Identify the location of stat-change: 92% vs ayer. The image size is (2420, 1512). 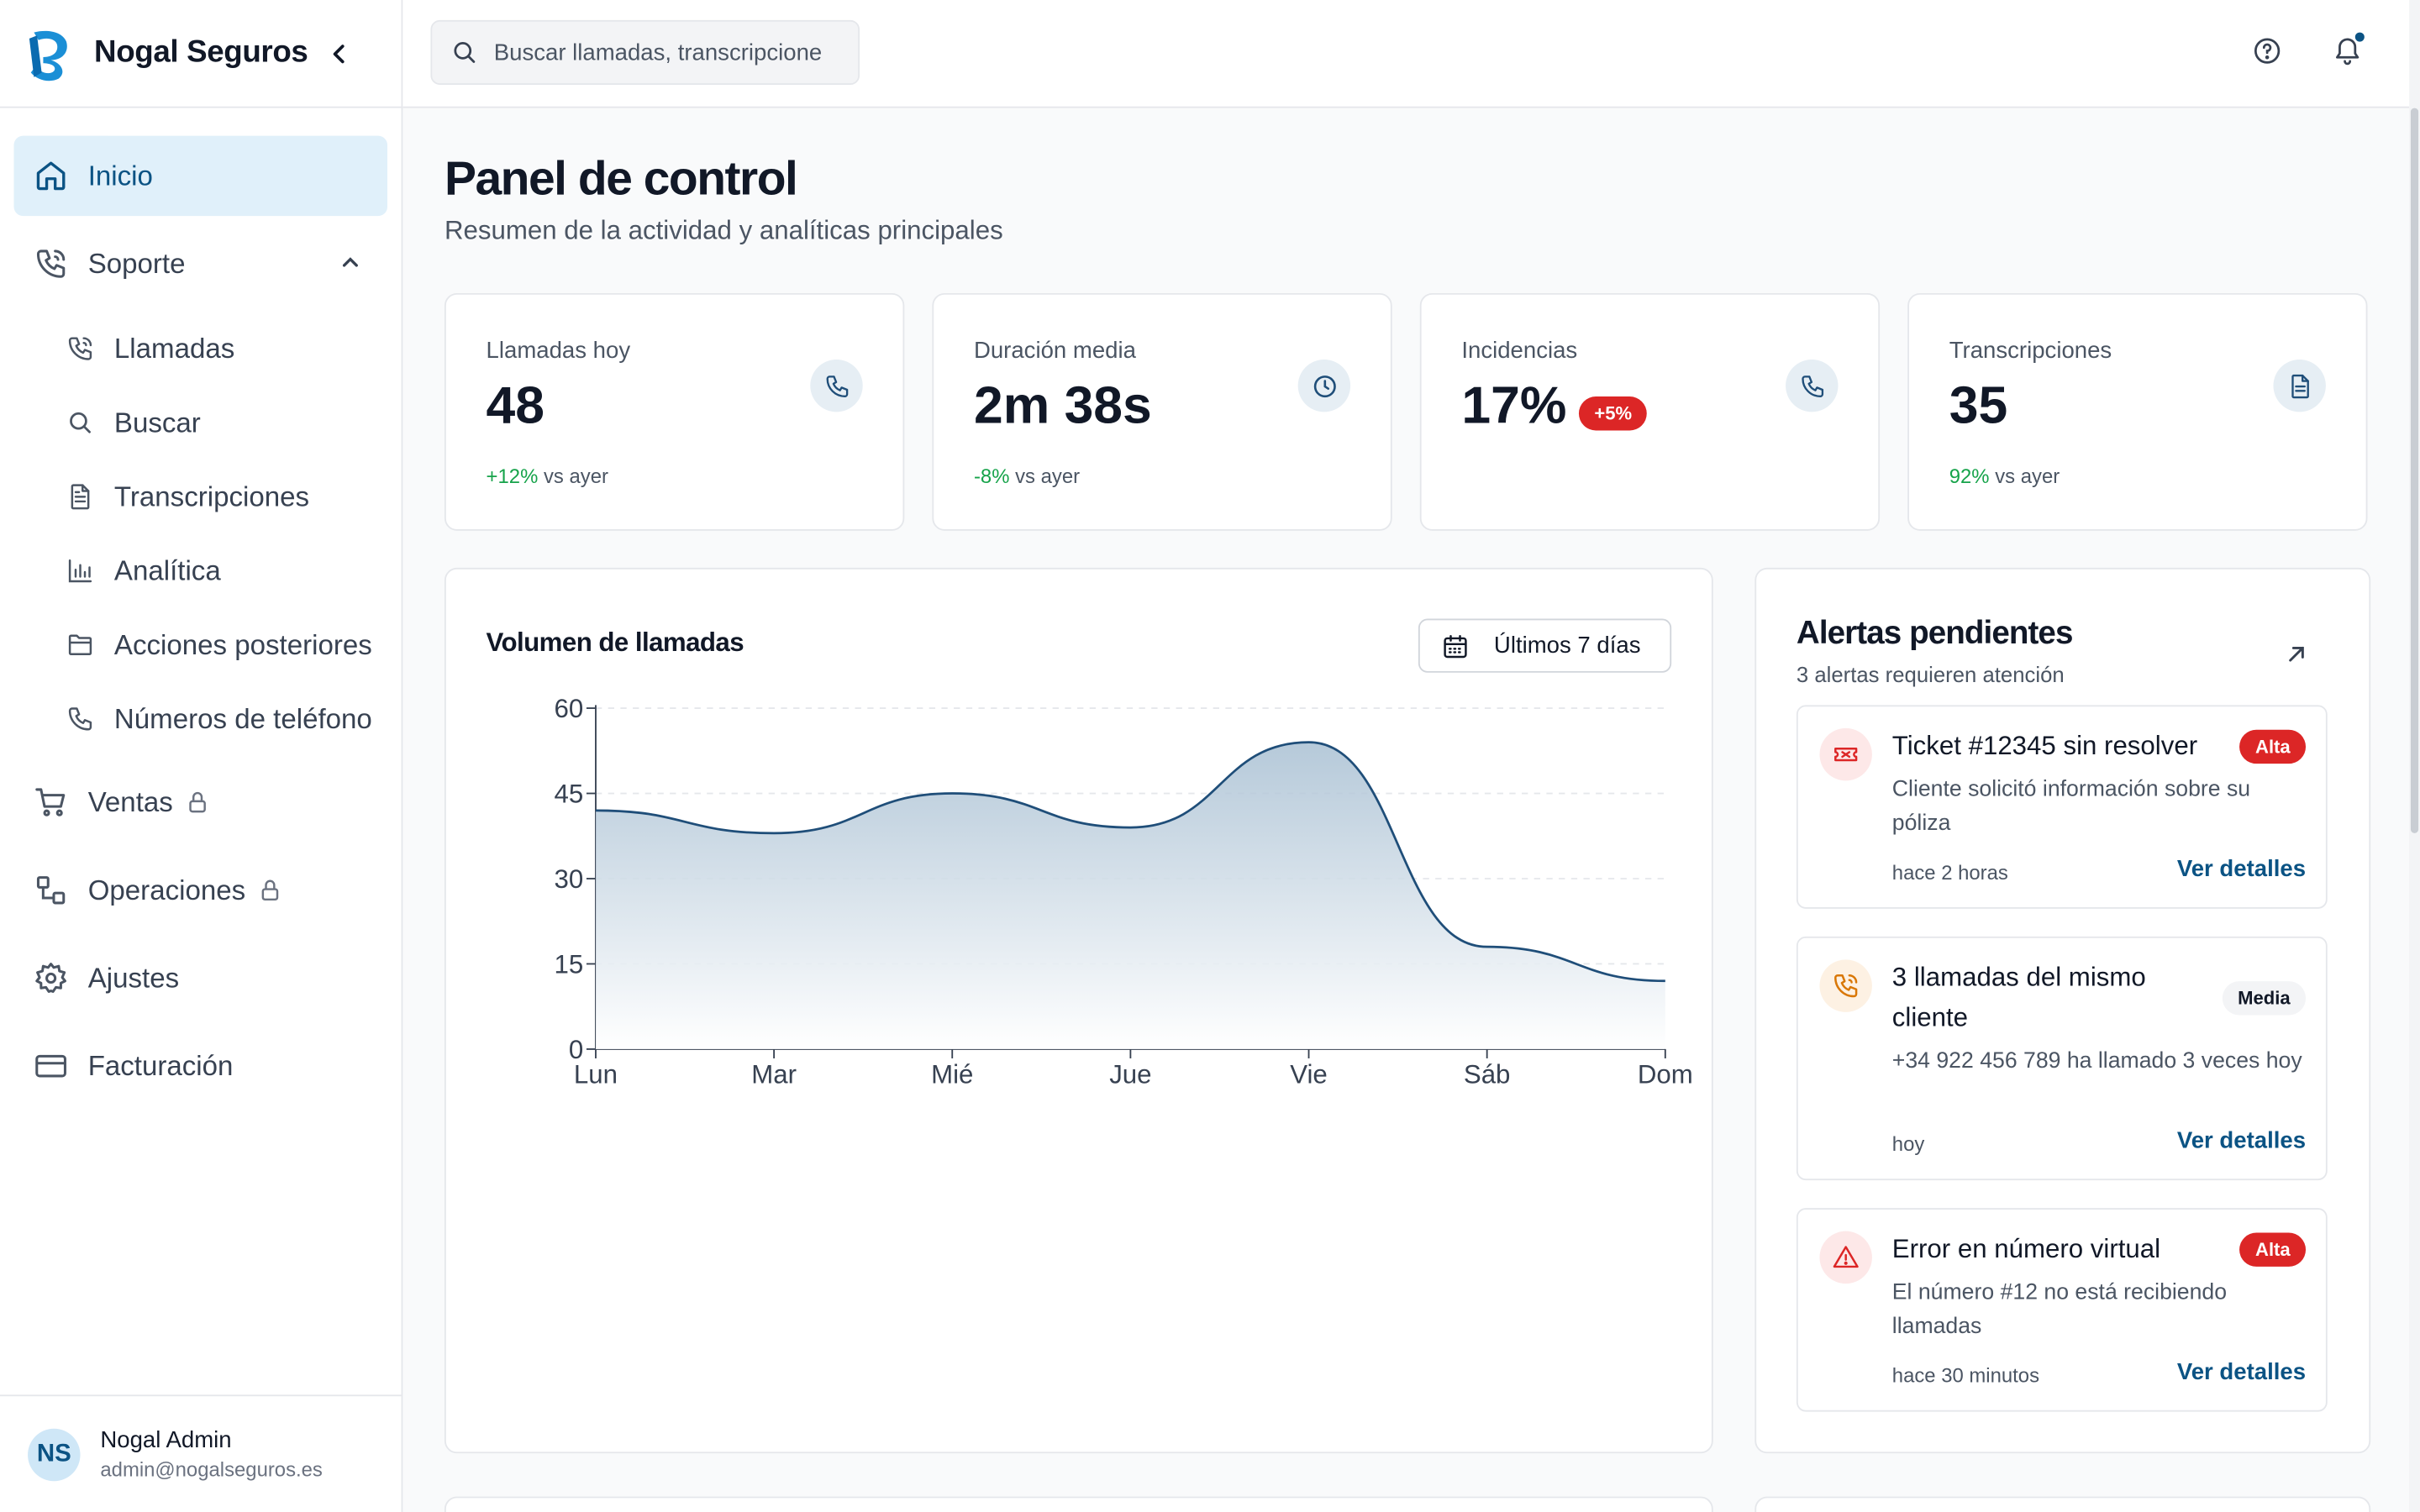
(2004, 476).